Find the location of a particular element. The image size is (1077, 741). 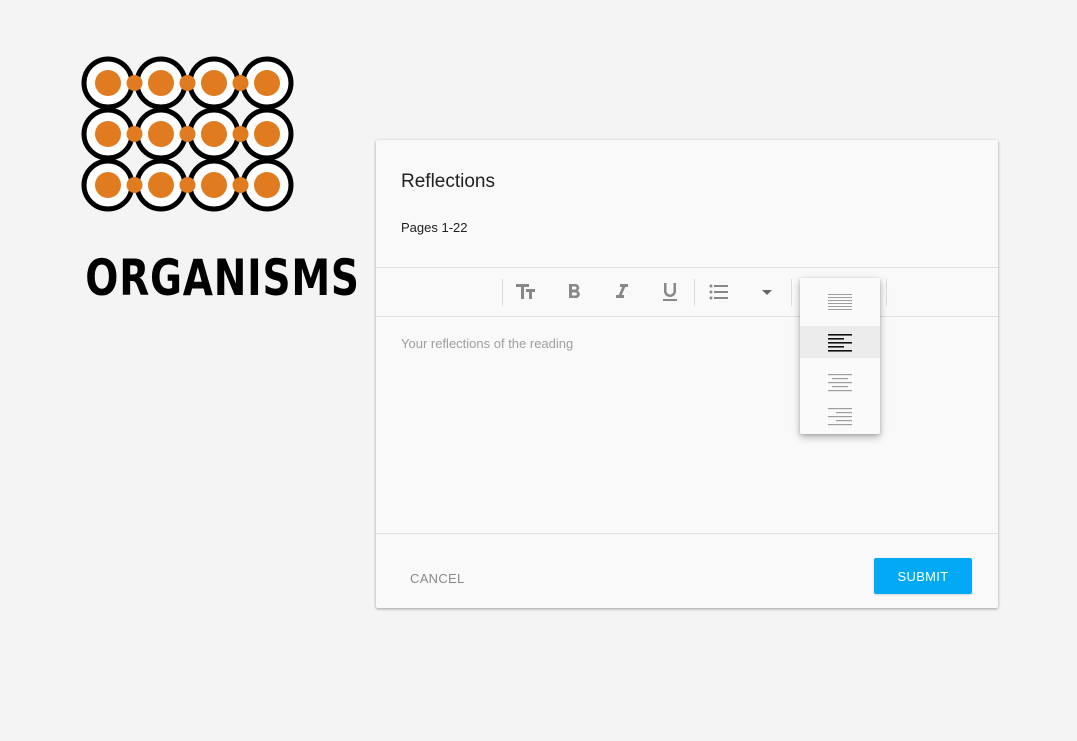

align-center-icon is located at coordinates (840, 382).